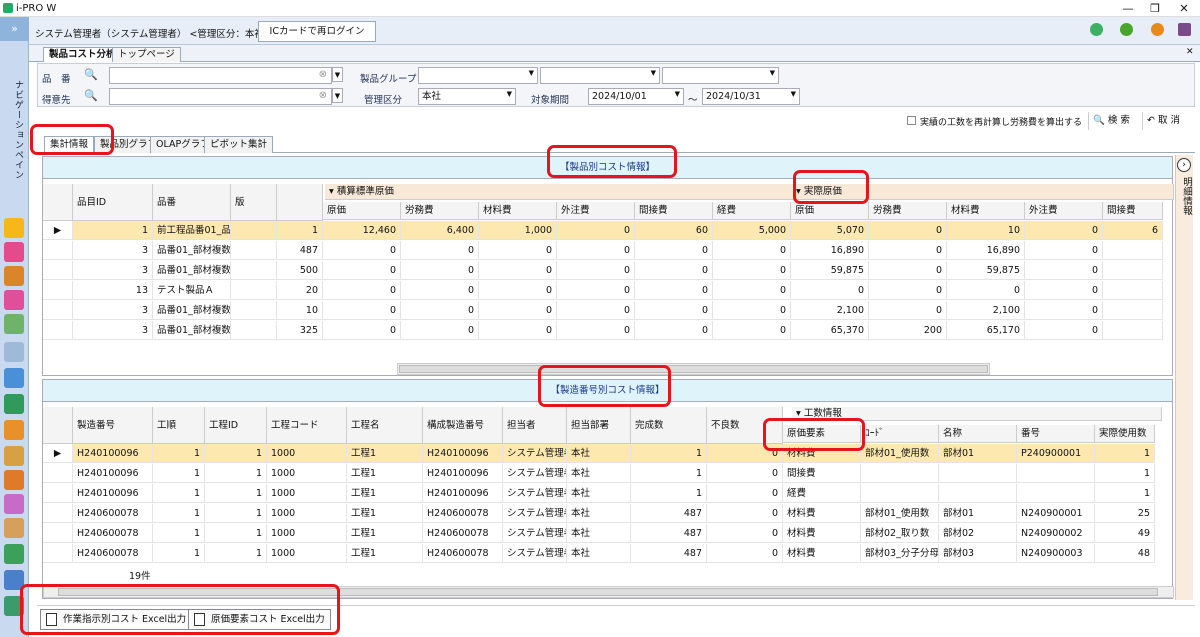 This screenshot has width=1200, height=637. I want to click on column-header: 実際使用数, so click(1125, 434).